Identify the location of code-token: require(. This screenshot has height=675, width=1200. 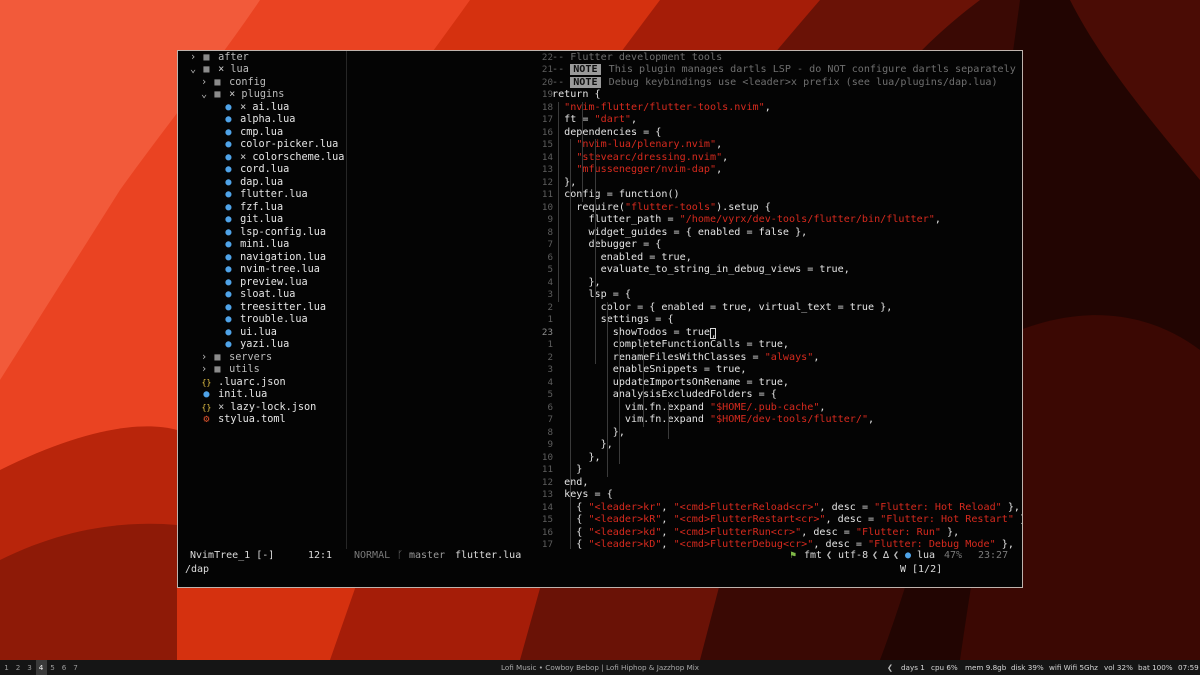
(588, 207).